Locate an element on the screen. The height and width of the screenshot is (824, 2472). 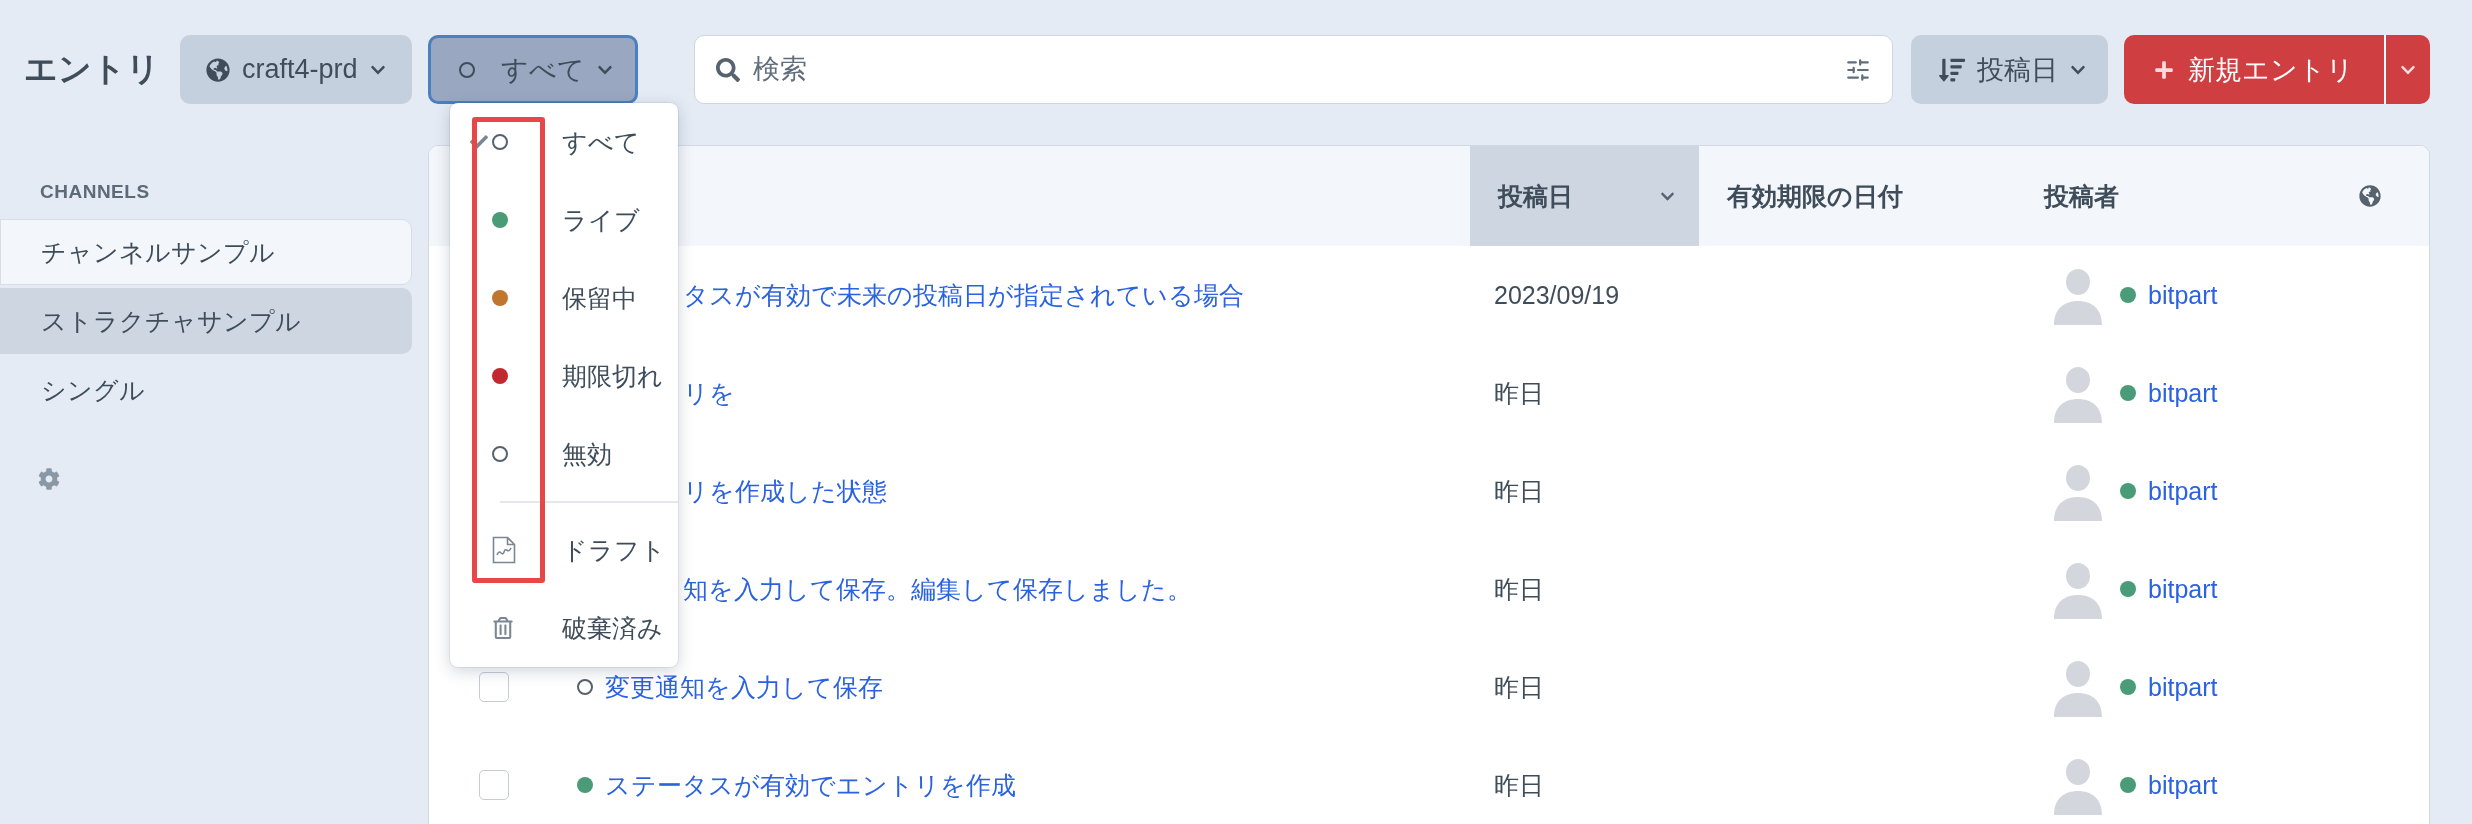
entry-title-link: タスが有効で未来の投稿日が指定されている場合 is located at coordinates (963, 295).